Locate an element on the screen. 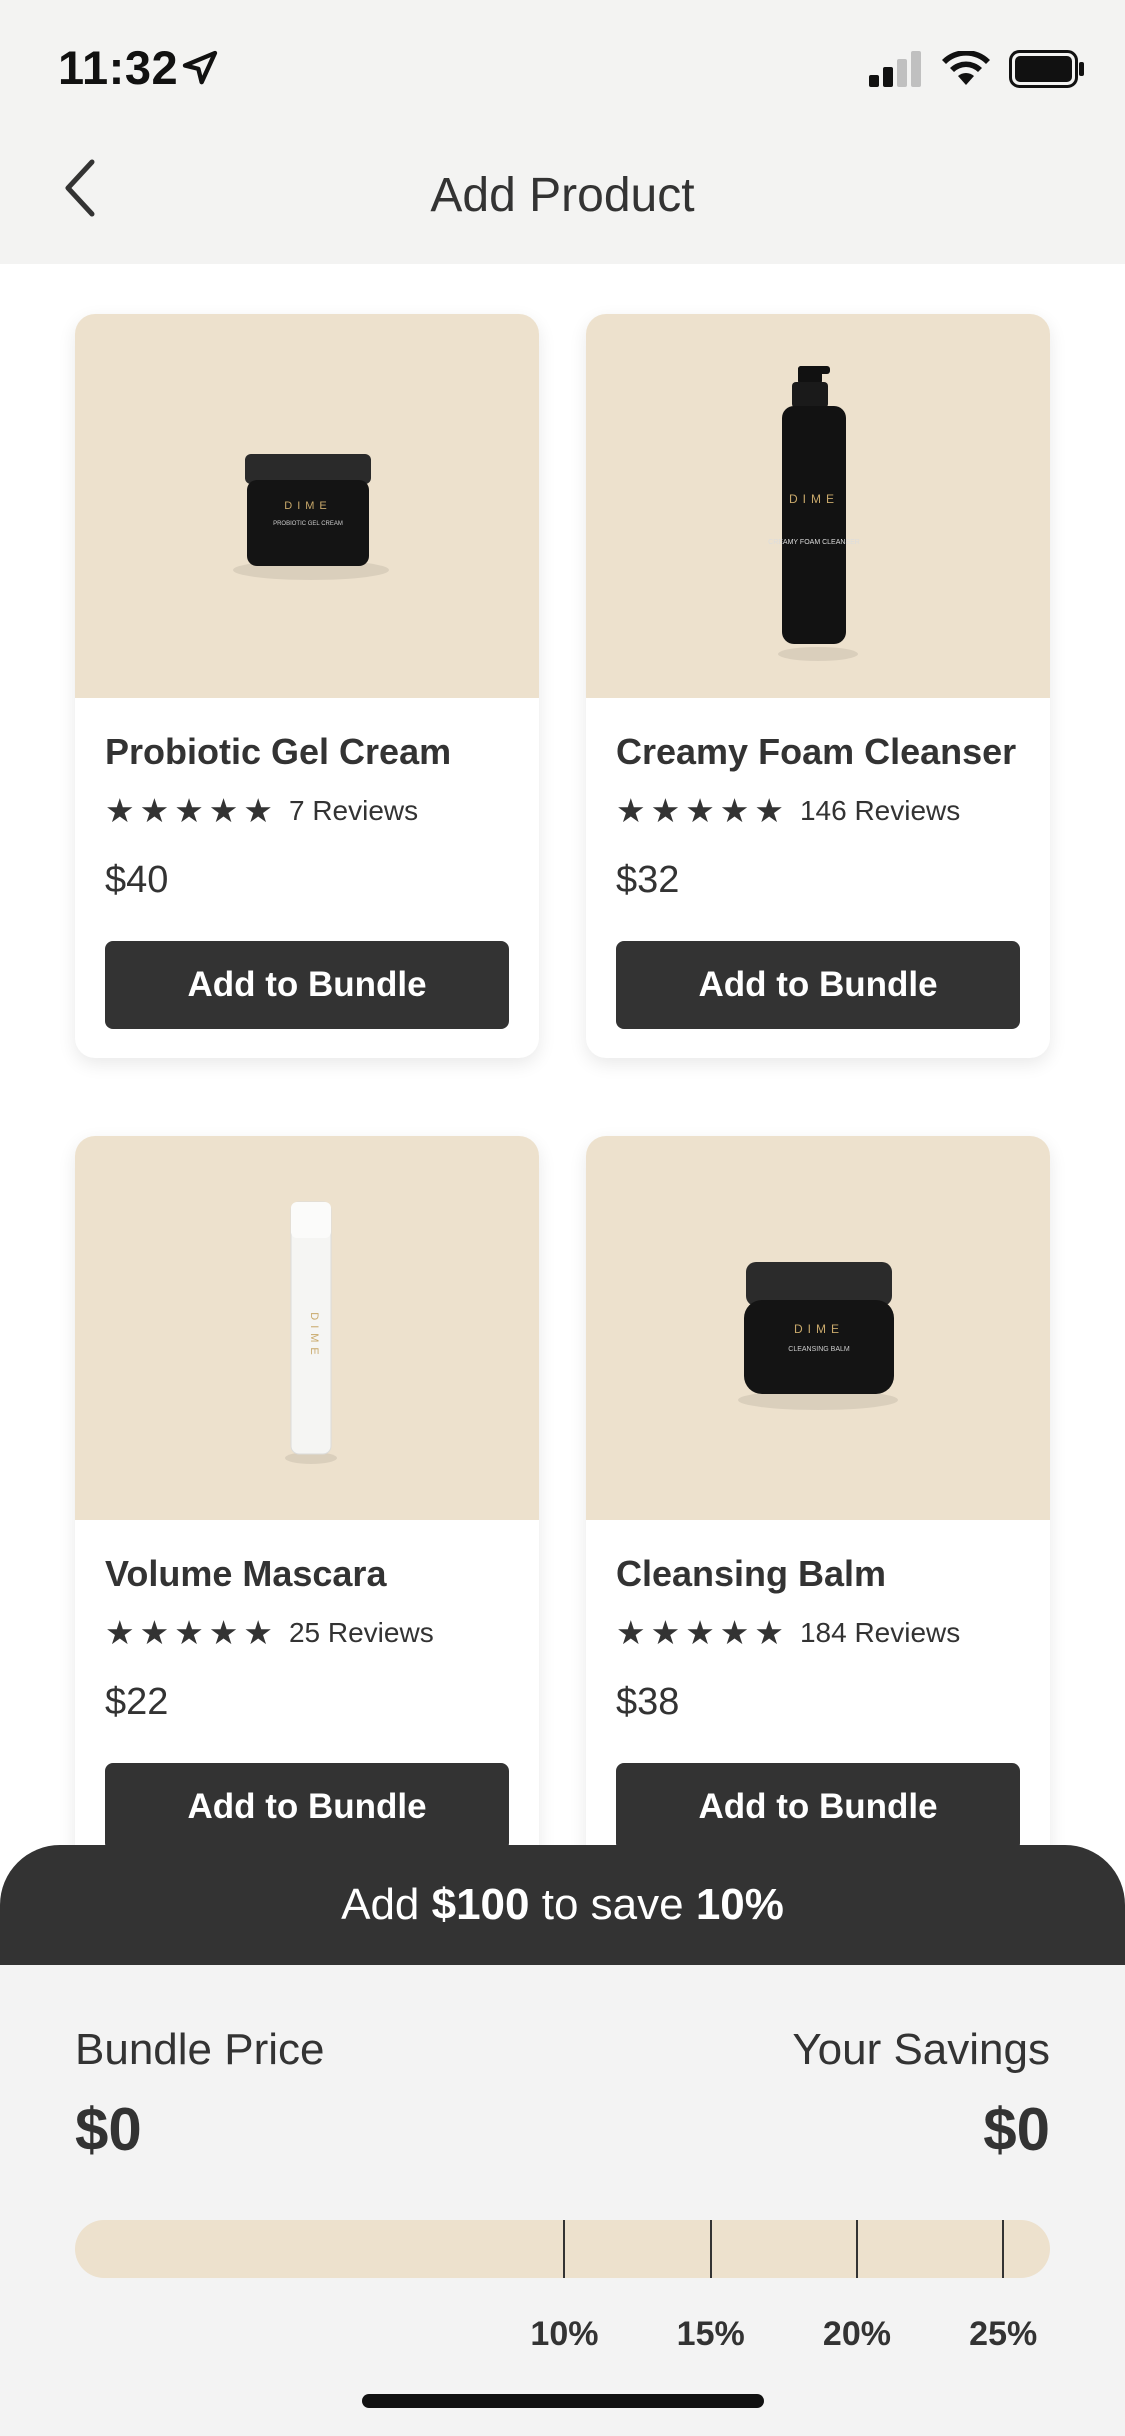 This screenshot has width=1125, height=2436. product-price: $40 is located at coordinates (137, 880).